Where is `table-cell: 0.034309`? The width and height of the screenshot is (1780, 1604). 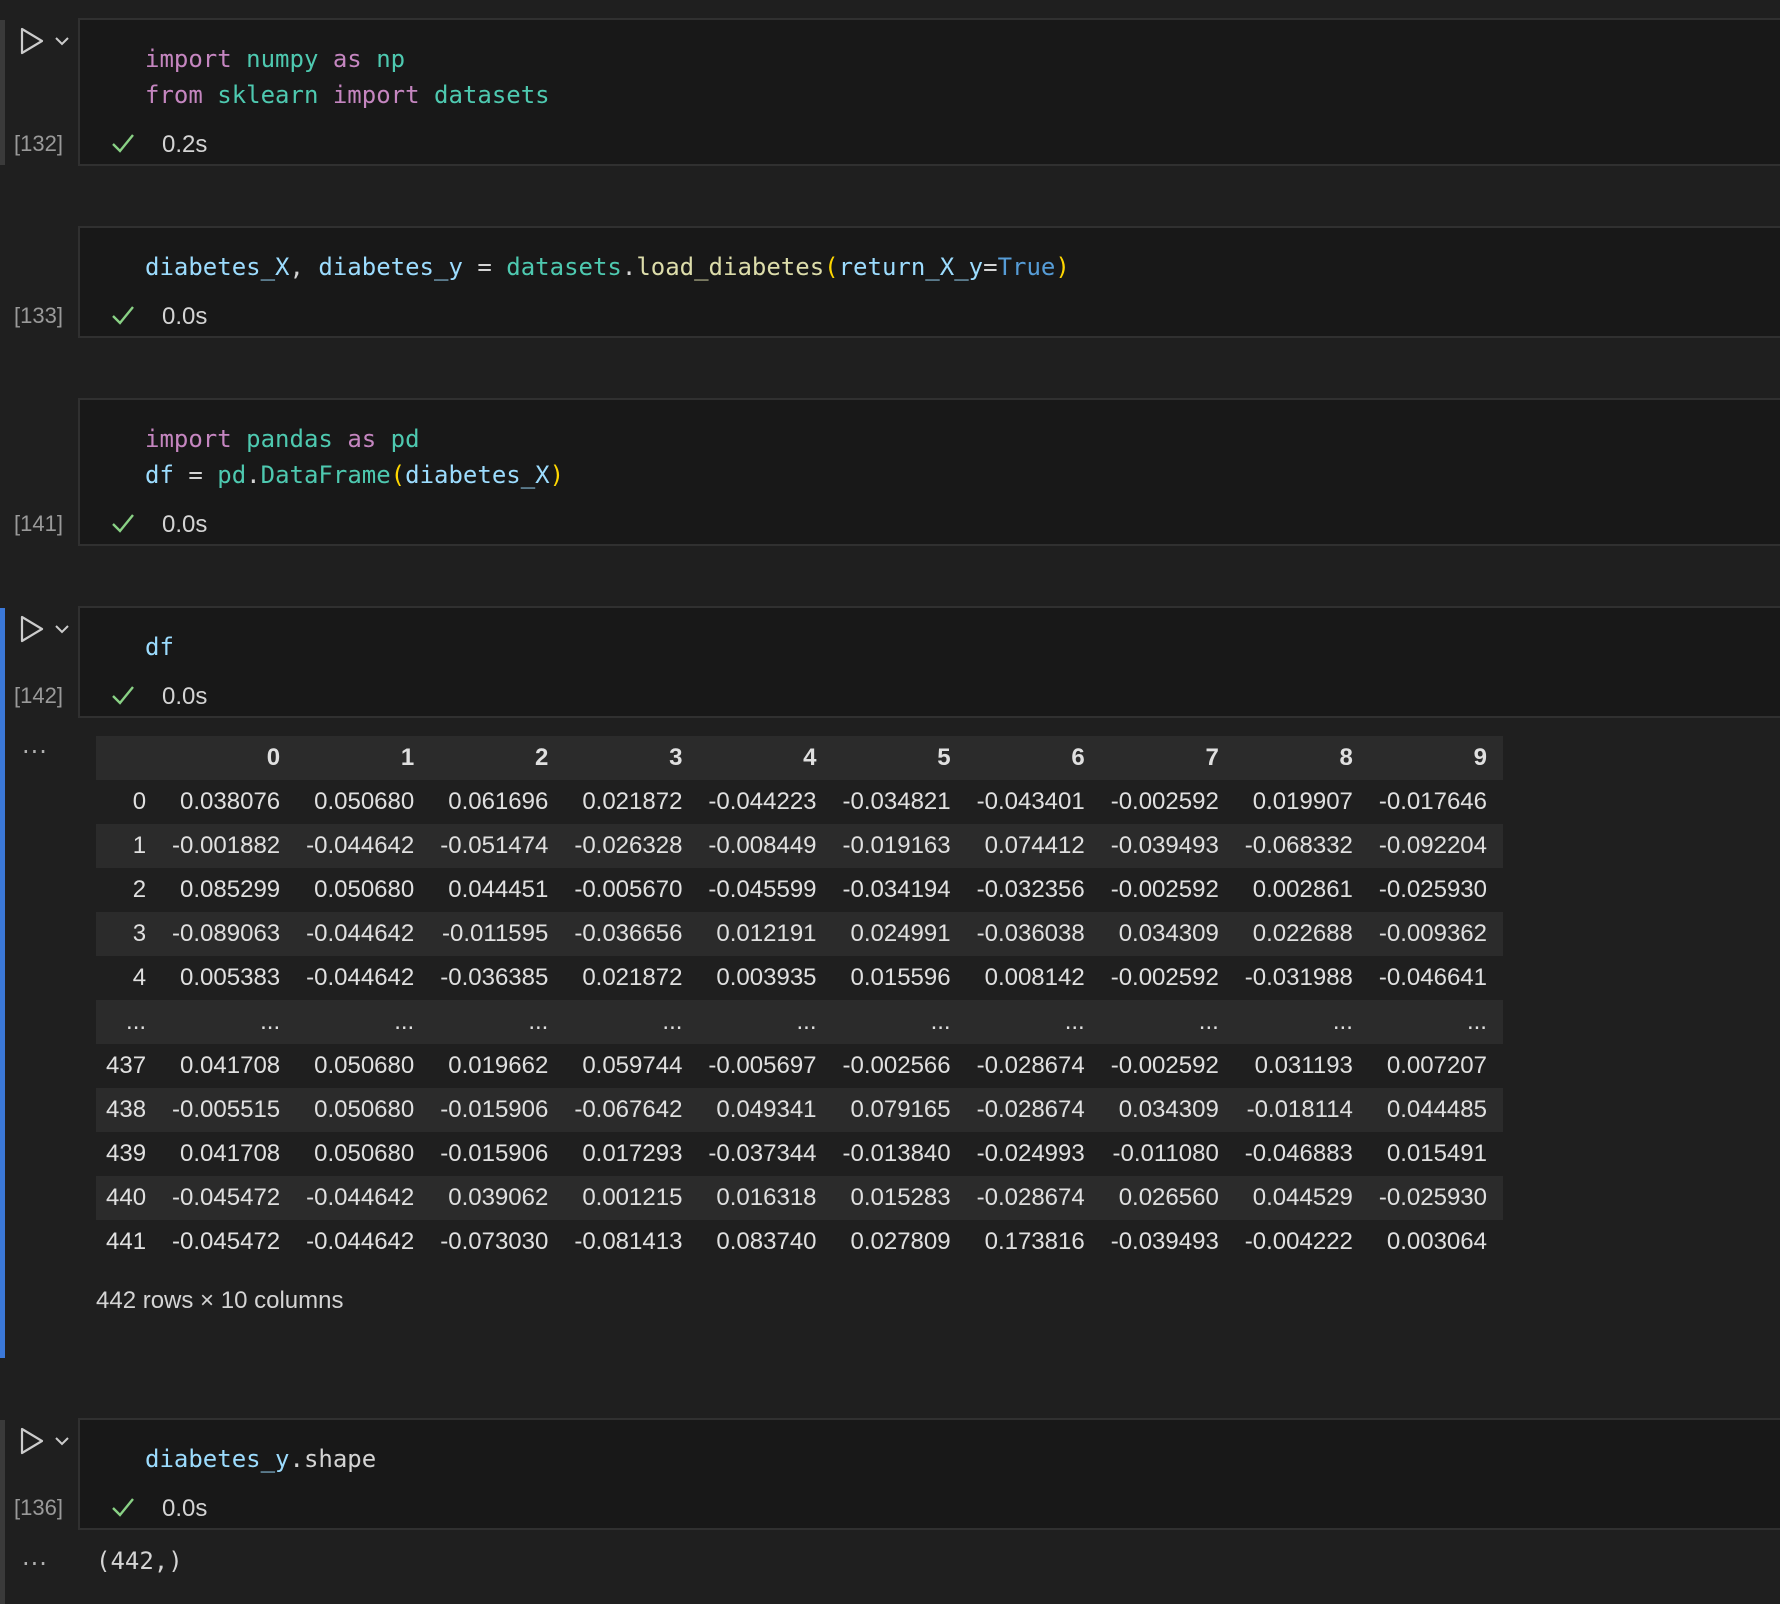
table-cell: 0.034309 is located at coordinates (1167, 934).